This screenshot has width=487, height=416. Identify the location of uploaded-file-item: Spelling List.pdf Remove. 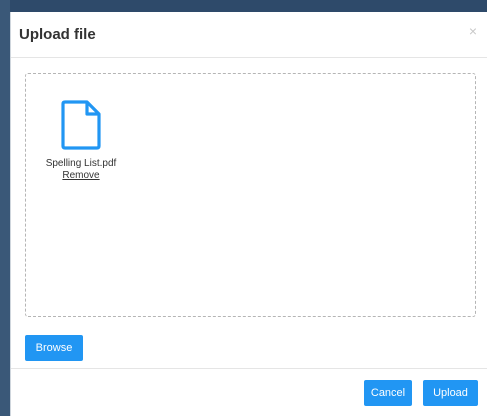
(81, 140).